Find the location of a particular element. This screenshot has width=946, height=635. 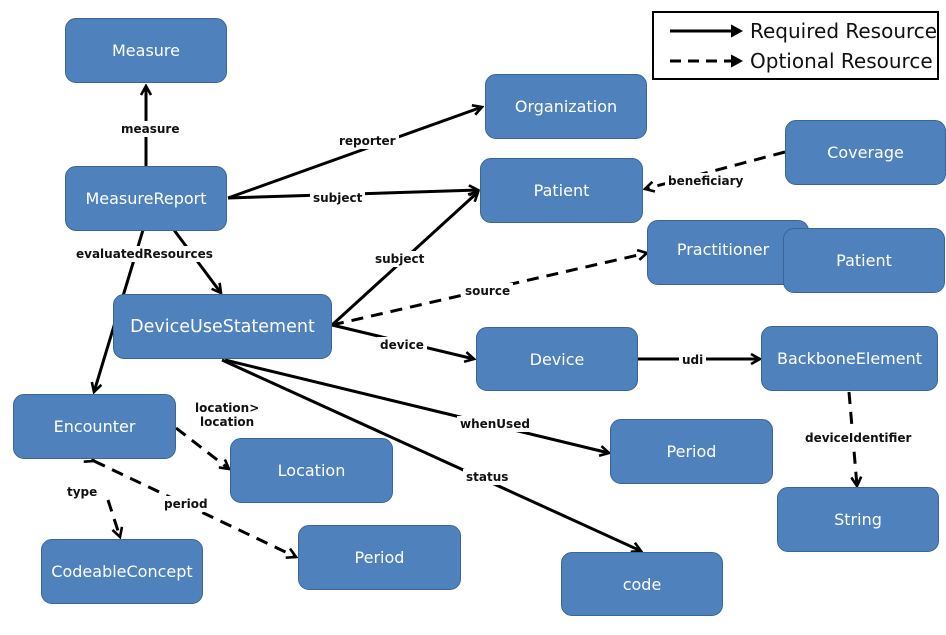

legend: Required Resource Optional Resource is located at coordinates (795, 45).